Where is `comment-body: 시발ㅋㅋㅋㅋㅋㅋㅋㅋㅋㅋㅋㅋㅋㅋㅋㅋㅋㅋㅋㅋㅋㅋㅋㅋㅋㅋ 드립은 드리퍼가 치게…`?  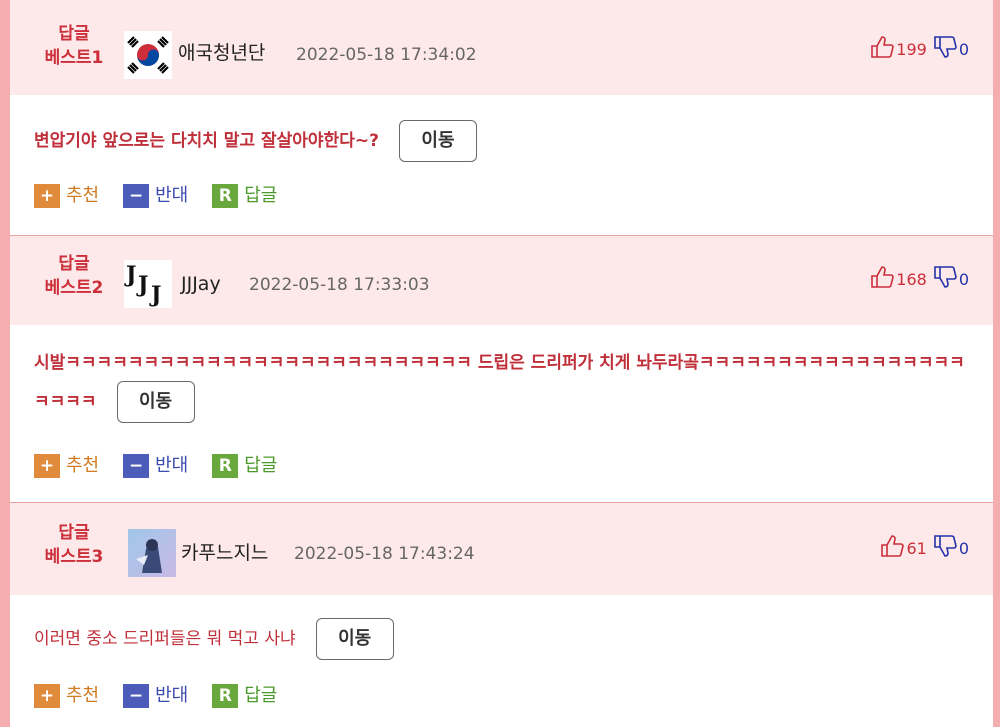 comment-body: 시발ㅋㅋㅋㅋㅋㅋㅋㅋㅋㅋㅋㅋㅋㅋㅋㅋㅋㅋㅋㅋㅋㅋㅋㅋㅋㅋ 드립은 드리퍼가 치게… is located at coordinates (504, 384).